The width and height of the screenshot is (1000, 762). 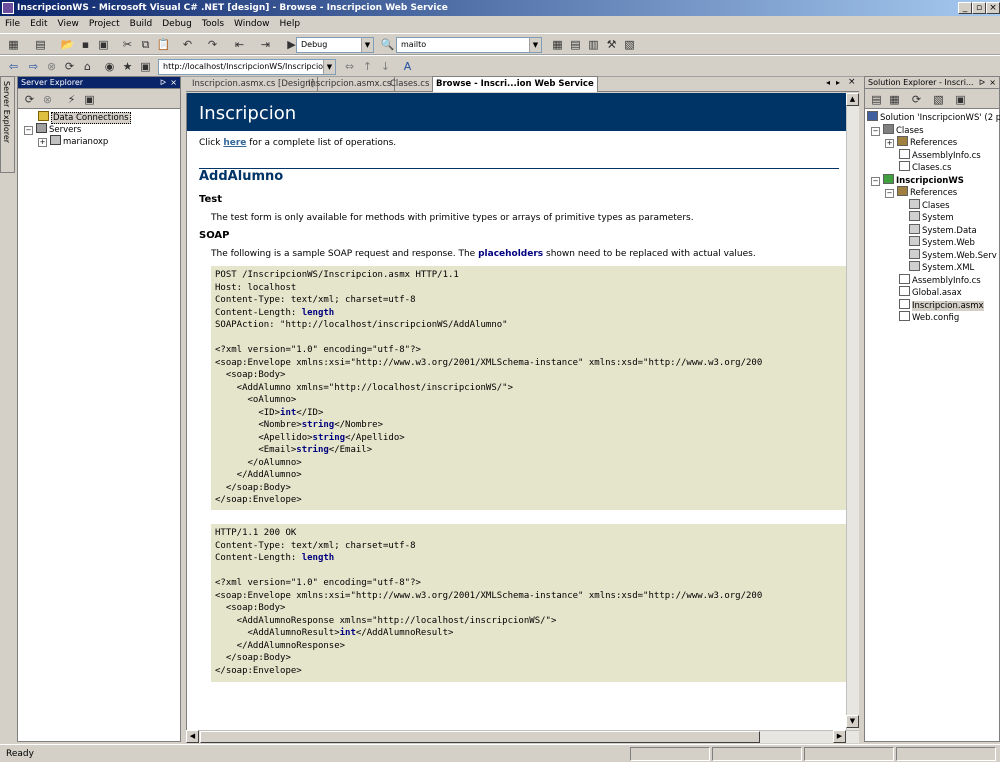 I want to click on tree-item-marianoxp: + marianoxp, so click(x=73, y=142).